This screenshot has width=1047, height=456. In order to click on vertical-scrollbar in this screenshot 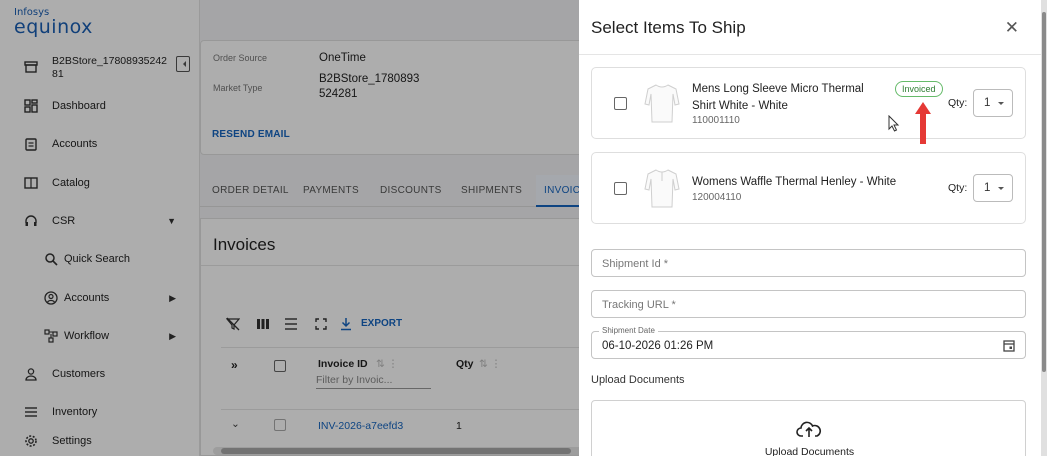, I will do `click(1044, 228)`.